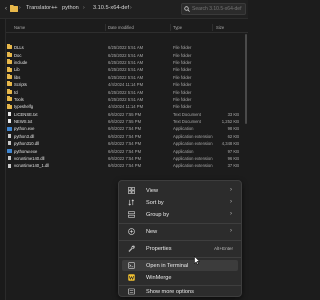  I want to click on file-name: vcruntime140_1.dll, so click(32, 166).